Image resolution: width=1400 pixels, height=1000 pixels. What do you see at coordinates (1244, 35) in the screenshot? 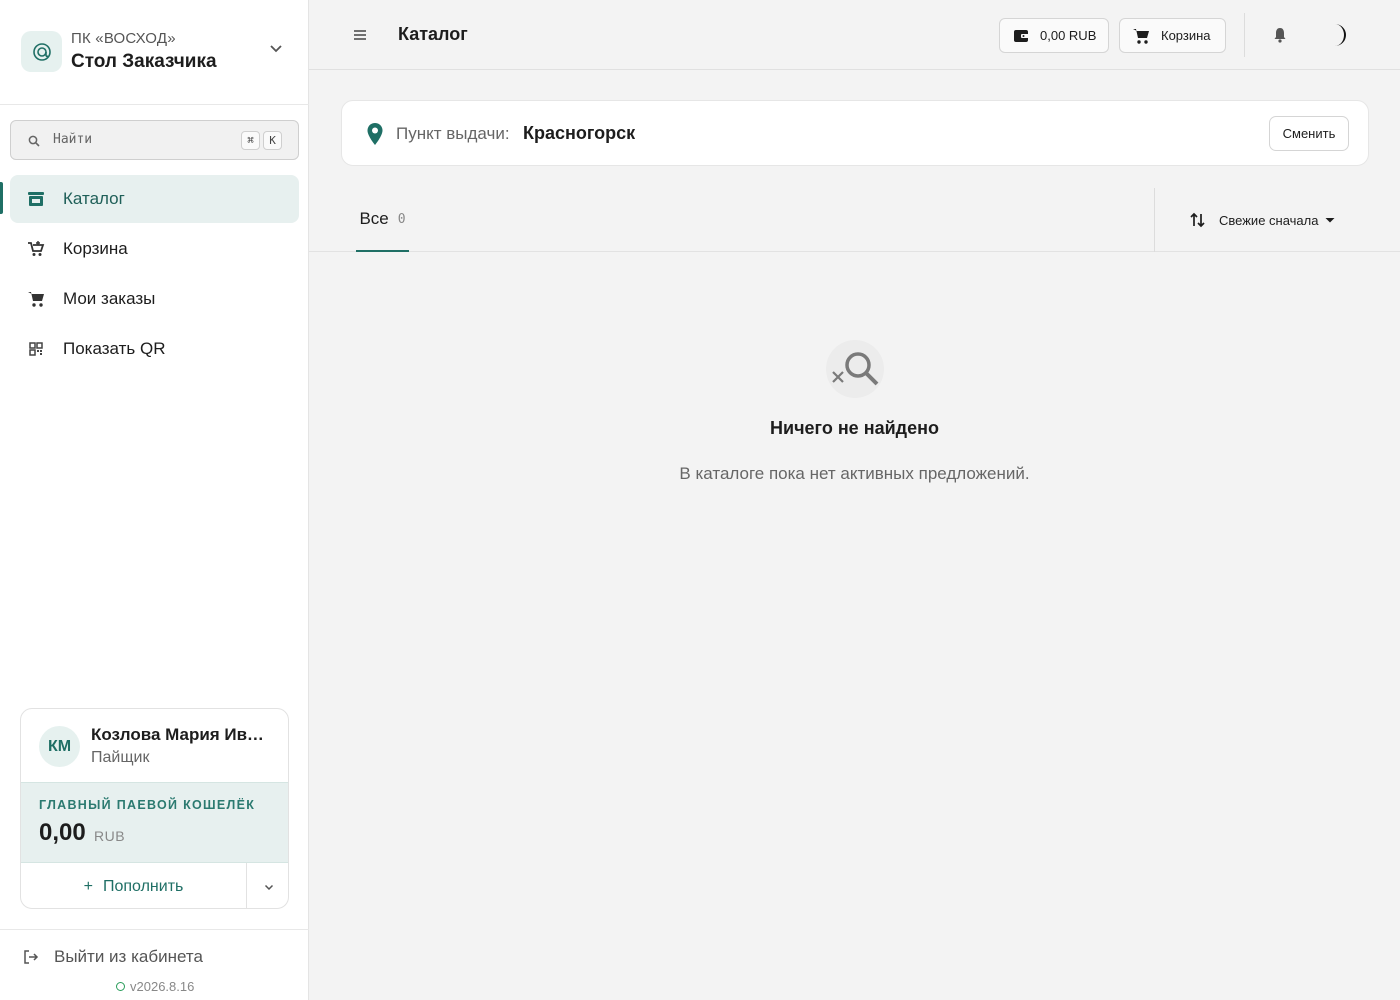
I see `header-divider` at bounding box center [1244, 35].